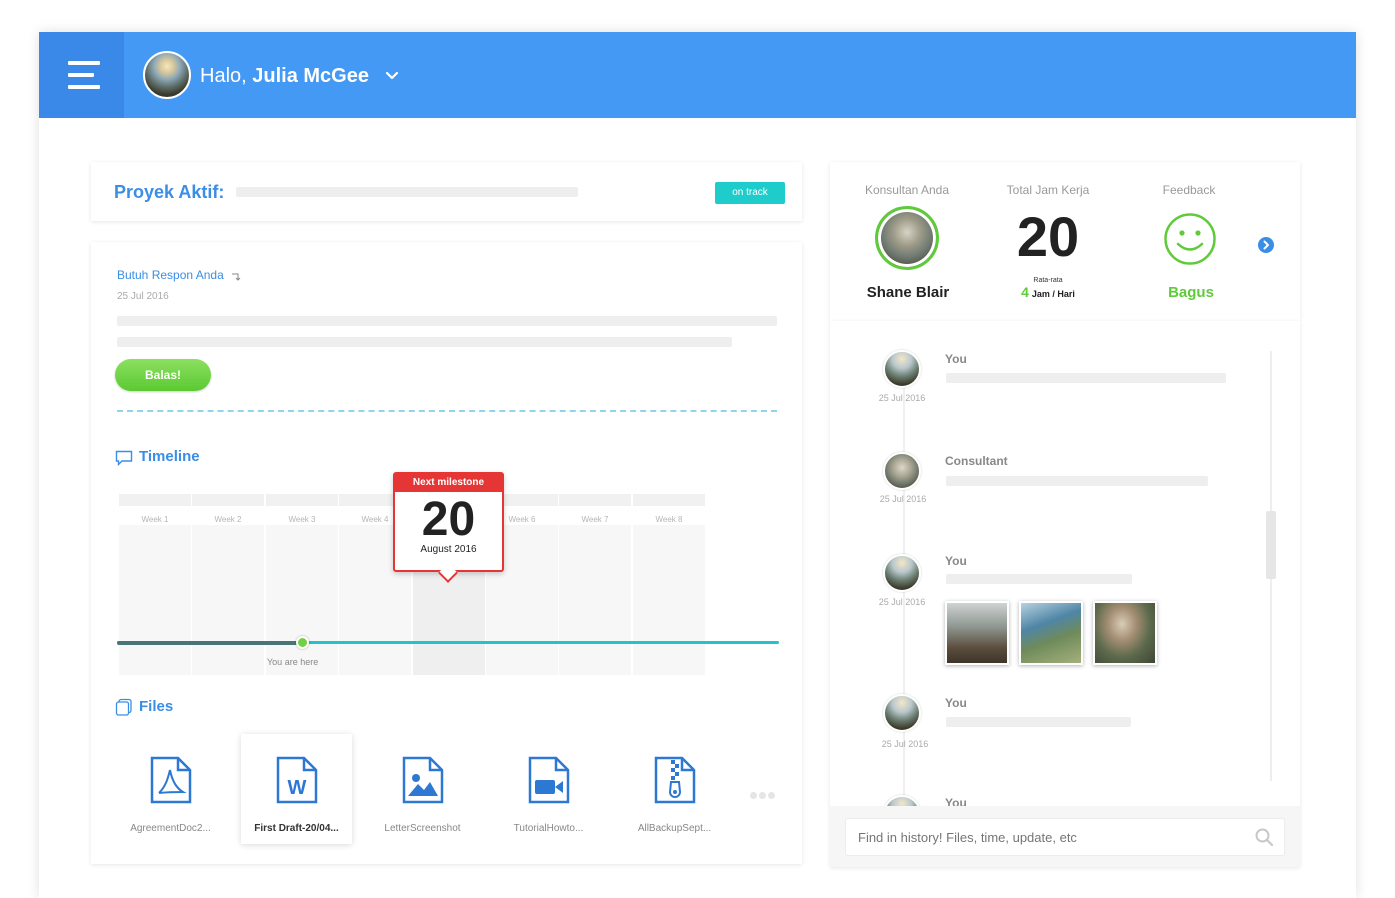 The image size is (1395, 898). Describe the element at coordinates (1264, 837) in the screenshot. I see `search-icon` at that location.